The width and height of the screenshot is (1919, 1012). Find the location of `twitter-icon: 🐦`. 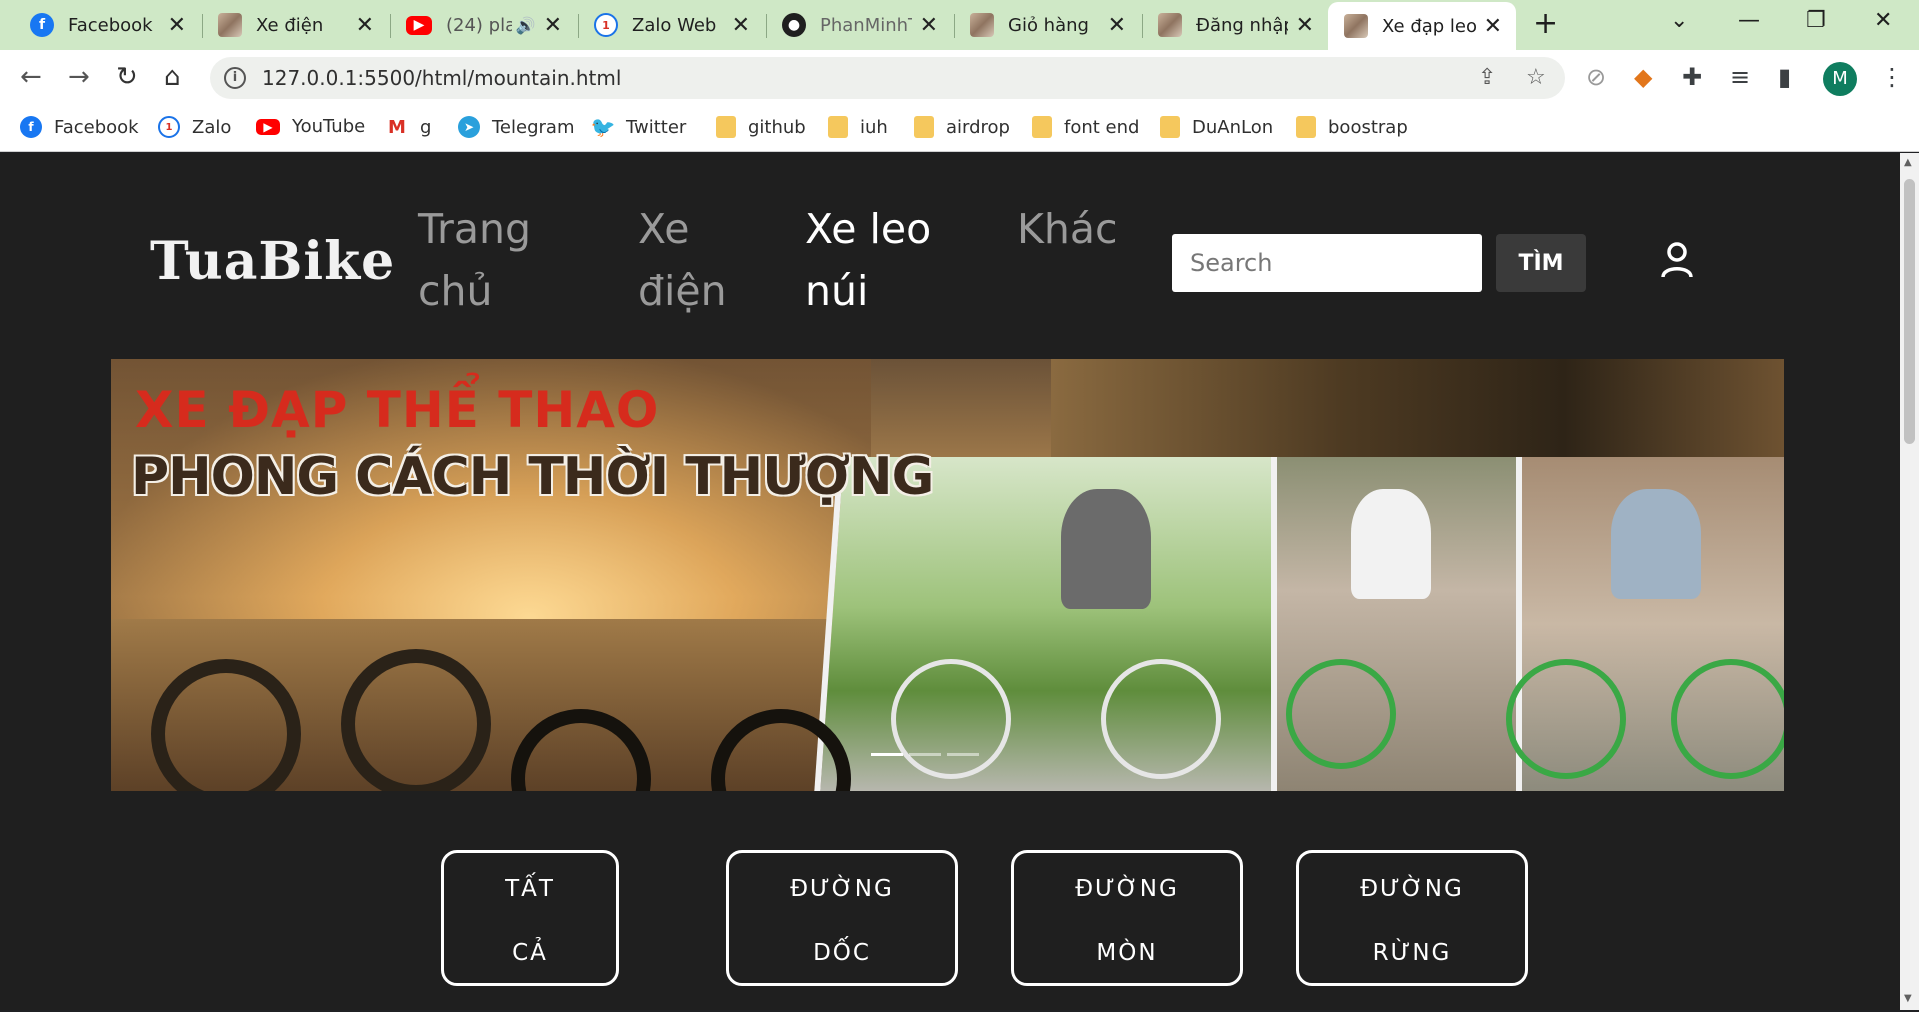

twitter-icon: 🐦 is located at coordinates (603, 127).